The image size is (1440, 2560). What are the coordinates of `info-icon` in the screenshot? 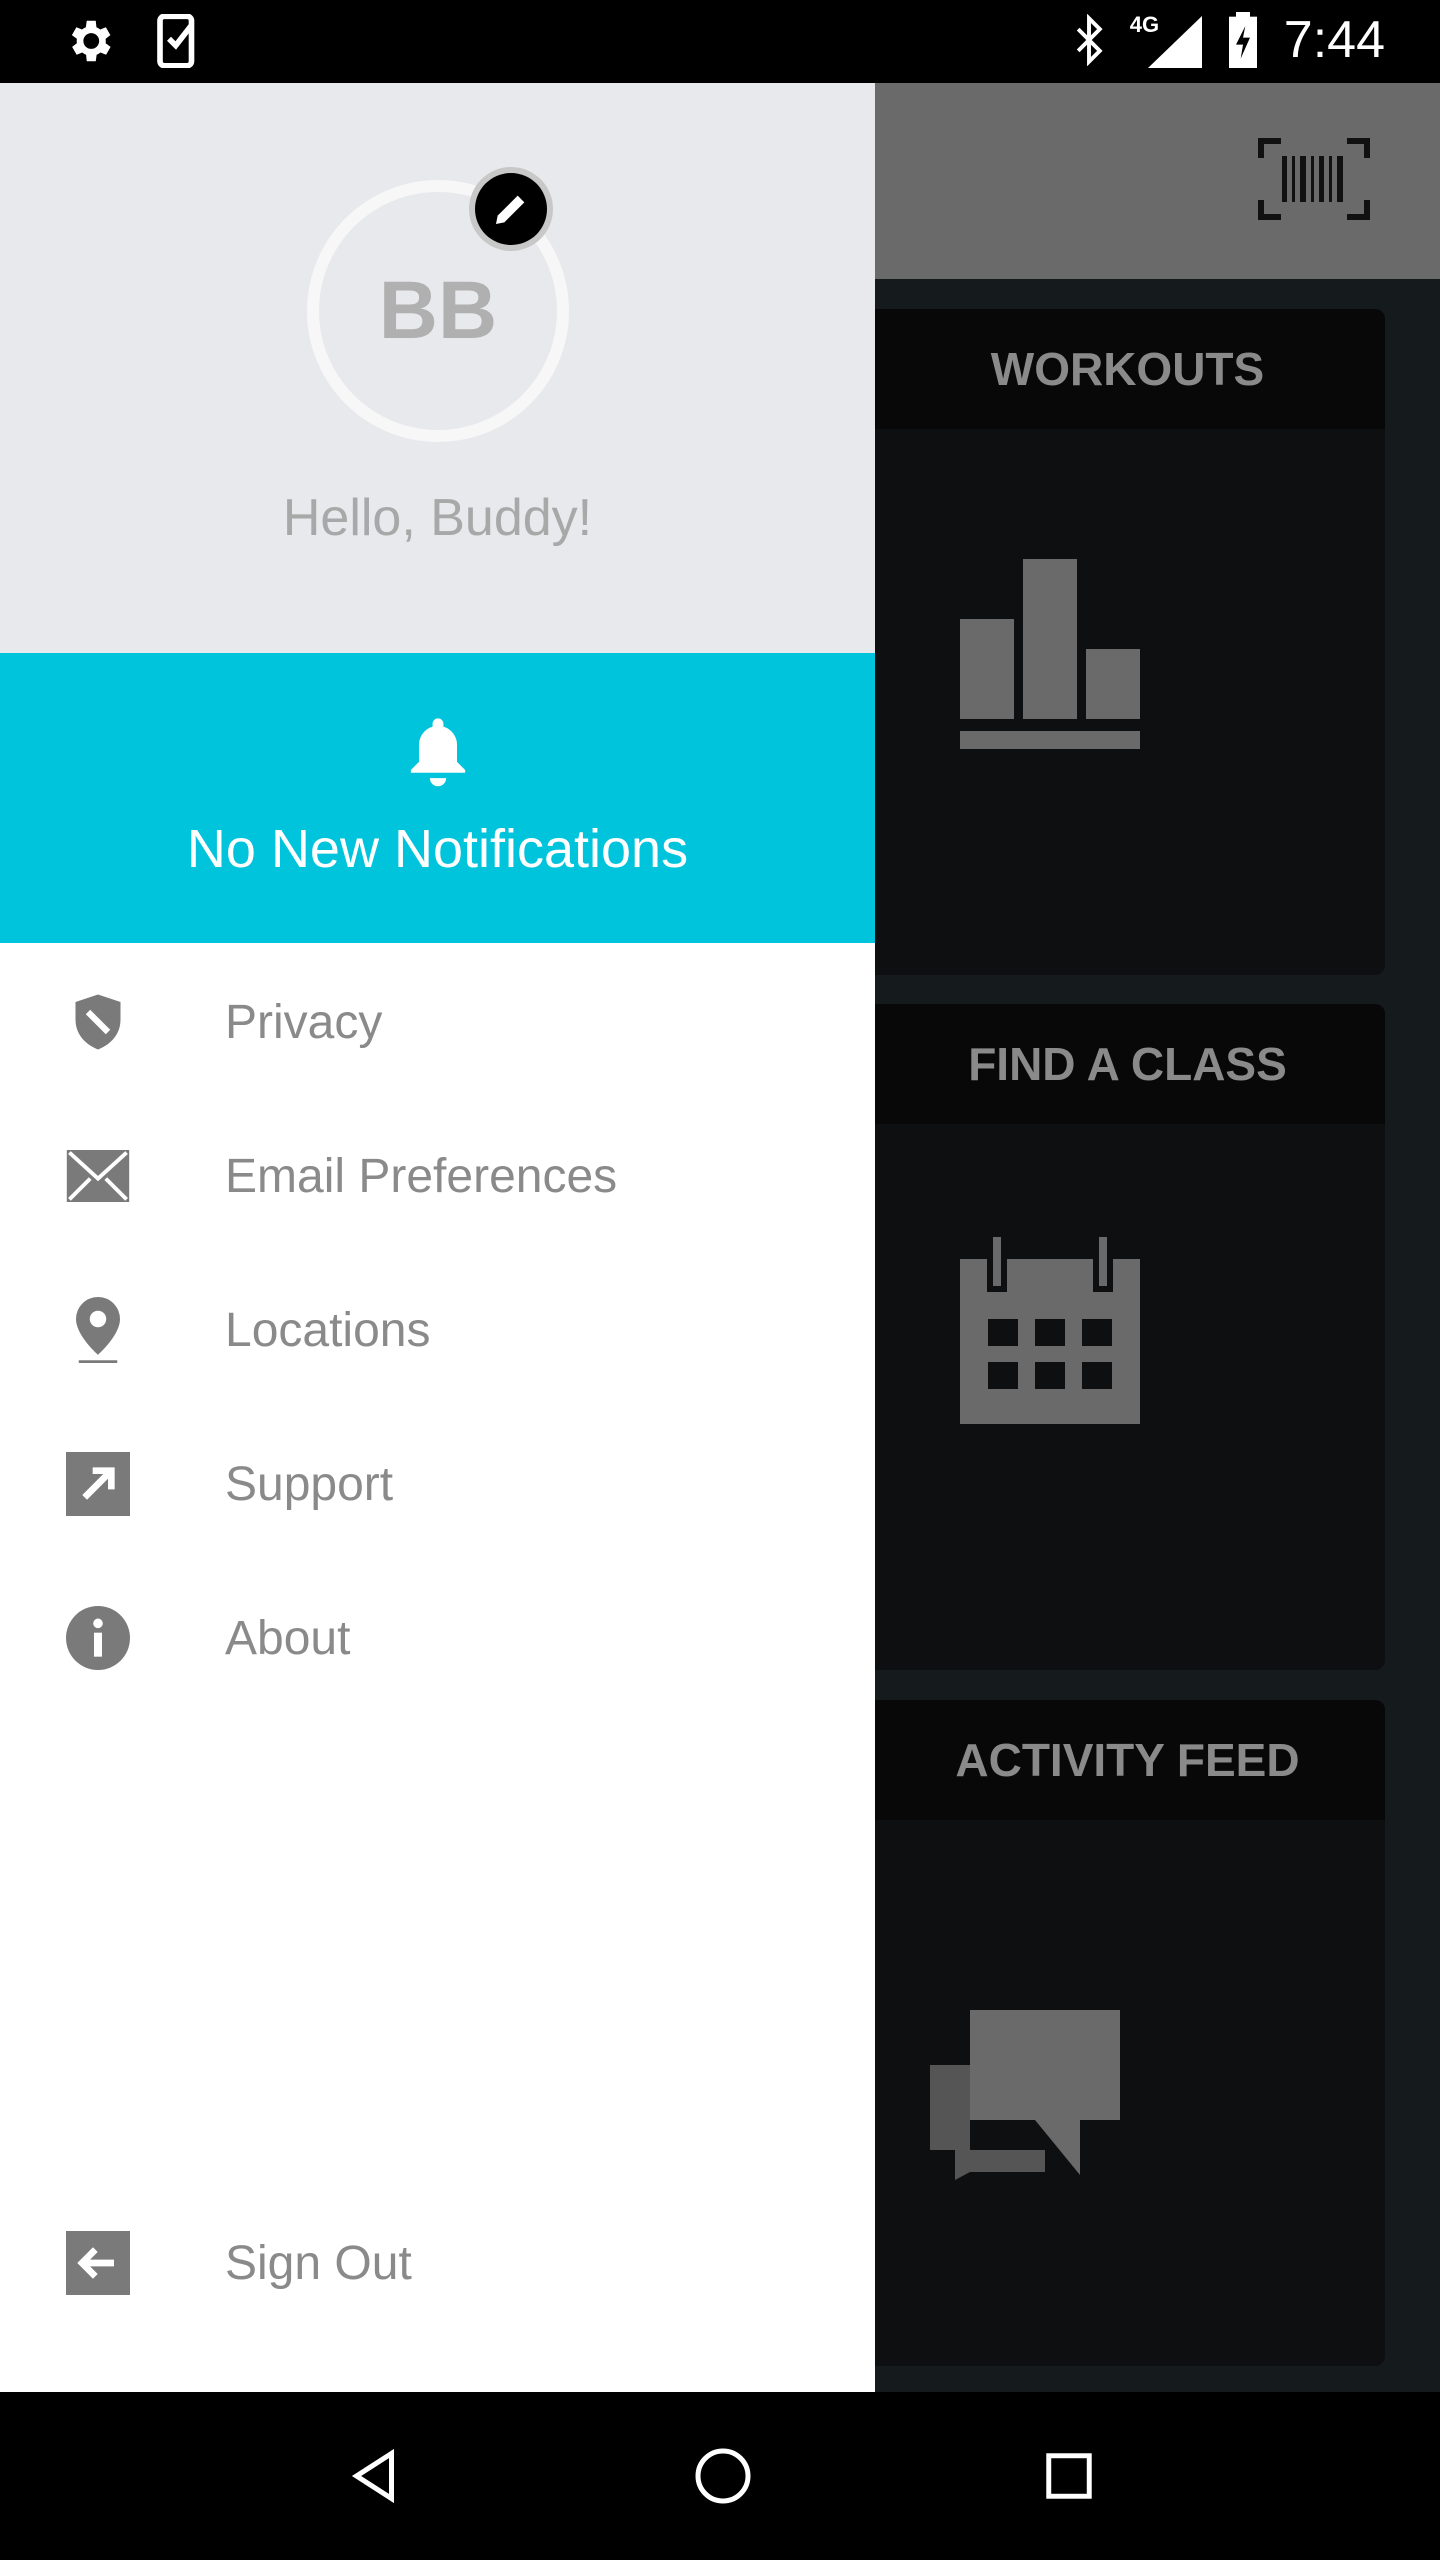 It's located at (97, 1638).